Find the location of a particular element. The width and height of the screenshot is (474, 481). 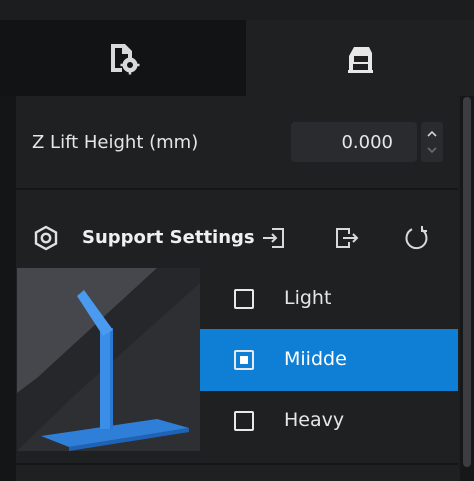

radio-light is located at coordinates (244, 299).